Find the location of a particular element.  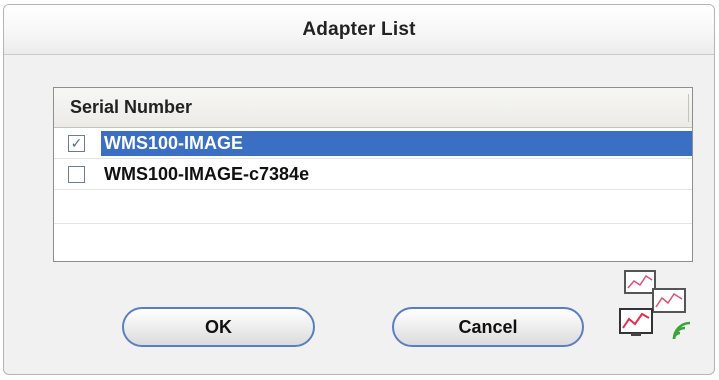

cancel-button-label: Cancel is located at coordinates (488, 326).